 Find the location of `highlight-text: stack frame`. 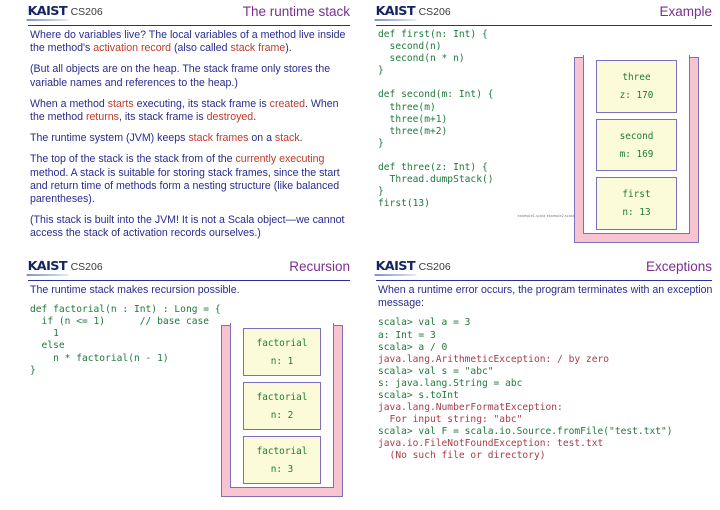

highlight-text: stack frame is located at coordinates (258, 48).